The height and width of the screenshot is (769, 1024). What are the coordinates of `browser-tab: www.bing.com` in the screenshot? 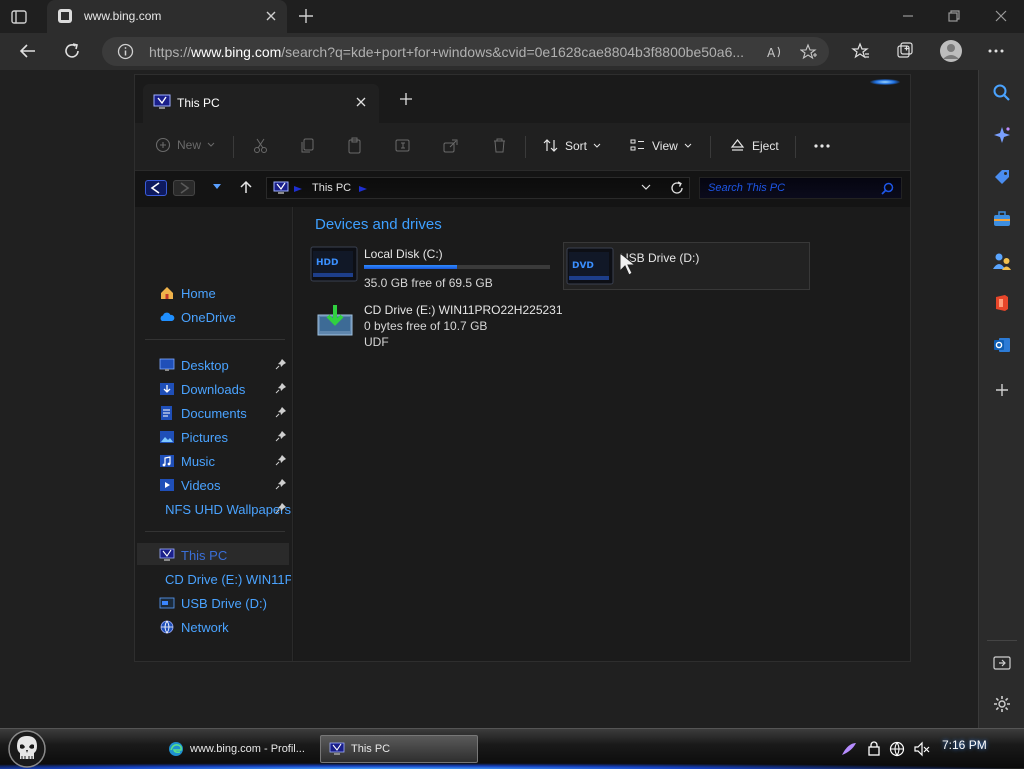 It's located at (167, 16).